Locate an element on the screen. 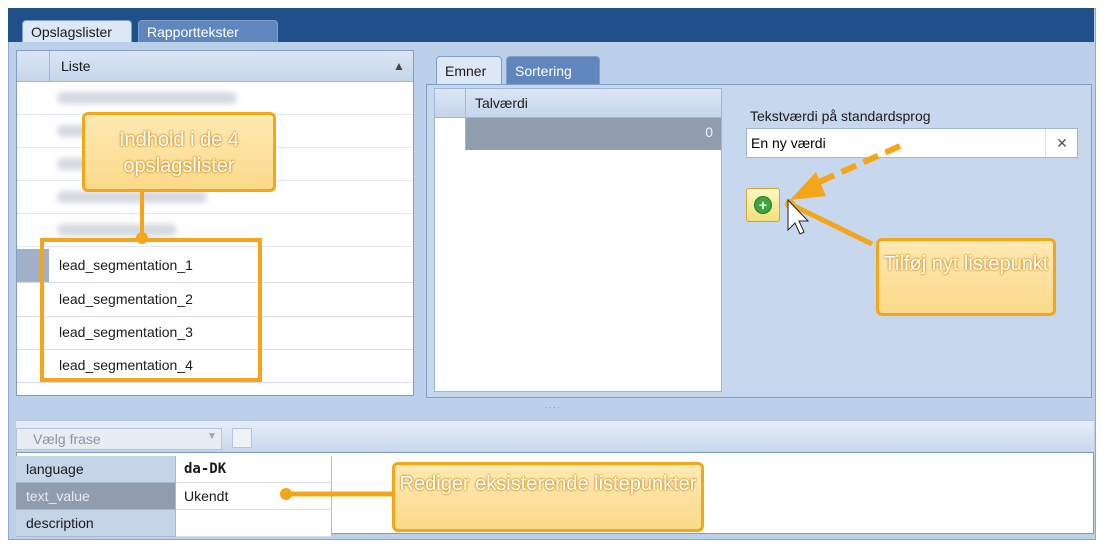 The height and width of the screenshot is (546, 1102). phrase-select-placeholder: Vælg frase is located at coordinates (67, 439).